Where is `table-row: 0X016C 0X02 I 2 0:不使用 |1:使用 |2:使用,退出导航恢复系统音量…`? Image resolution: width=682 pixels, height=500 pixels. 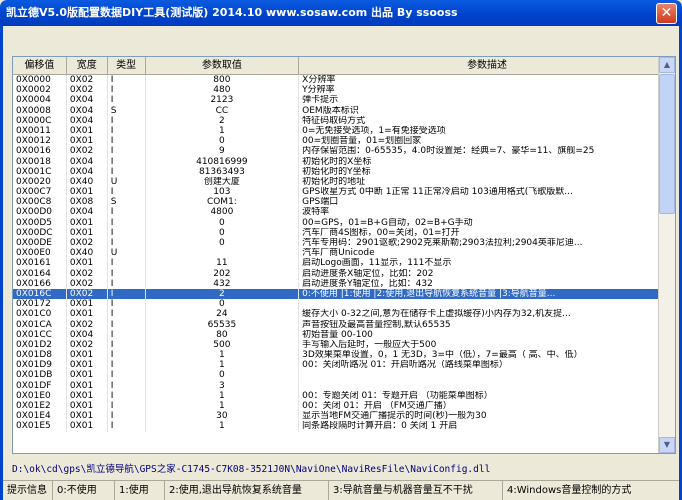 table-row: 0X016C 0X02 I 2 0:不使用 |1:使用 |2:使用,退出导航恢复系统音量… is located at coordinates (344, 294).